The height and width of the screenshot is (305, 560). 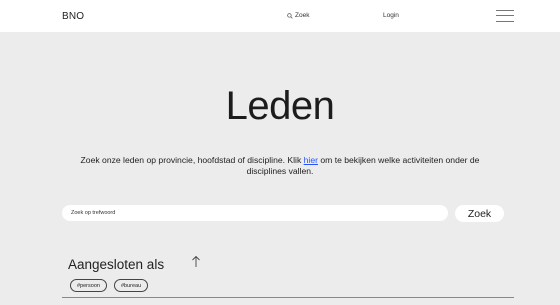 I want to click on top-navigation: BNO Zoek Login, so click(x=280, y=16).